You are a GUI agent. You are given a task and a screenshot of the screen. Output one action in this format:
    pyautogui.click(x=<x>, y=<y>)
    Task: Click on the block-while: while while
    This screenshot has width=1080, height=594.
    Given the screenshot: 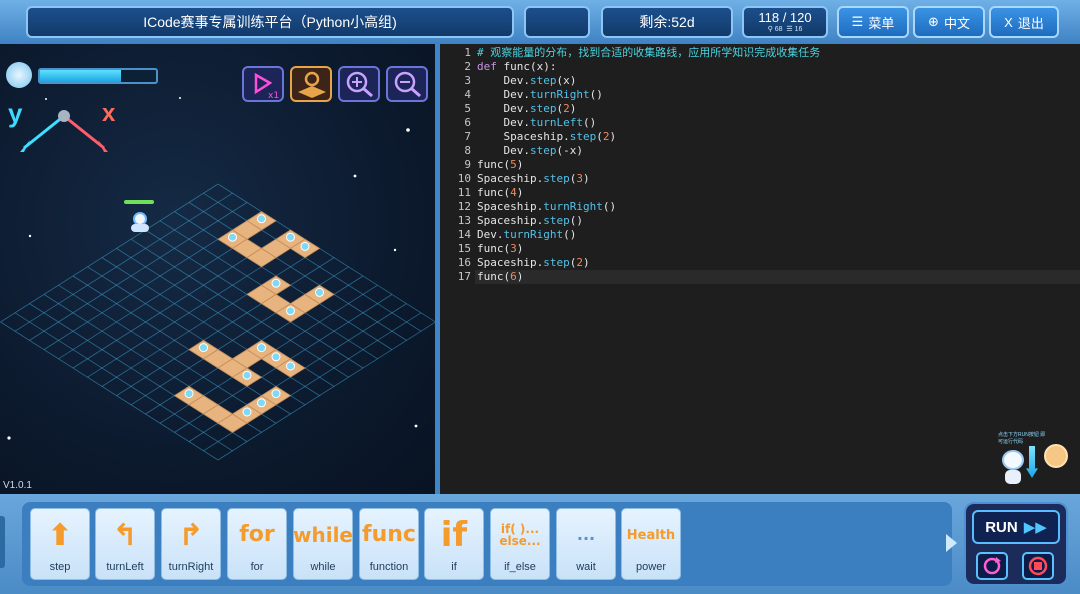 What is the action you would take?
    pyautogui.click(x=323, y=544)
    